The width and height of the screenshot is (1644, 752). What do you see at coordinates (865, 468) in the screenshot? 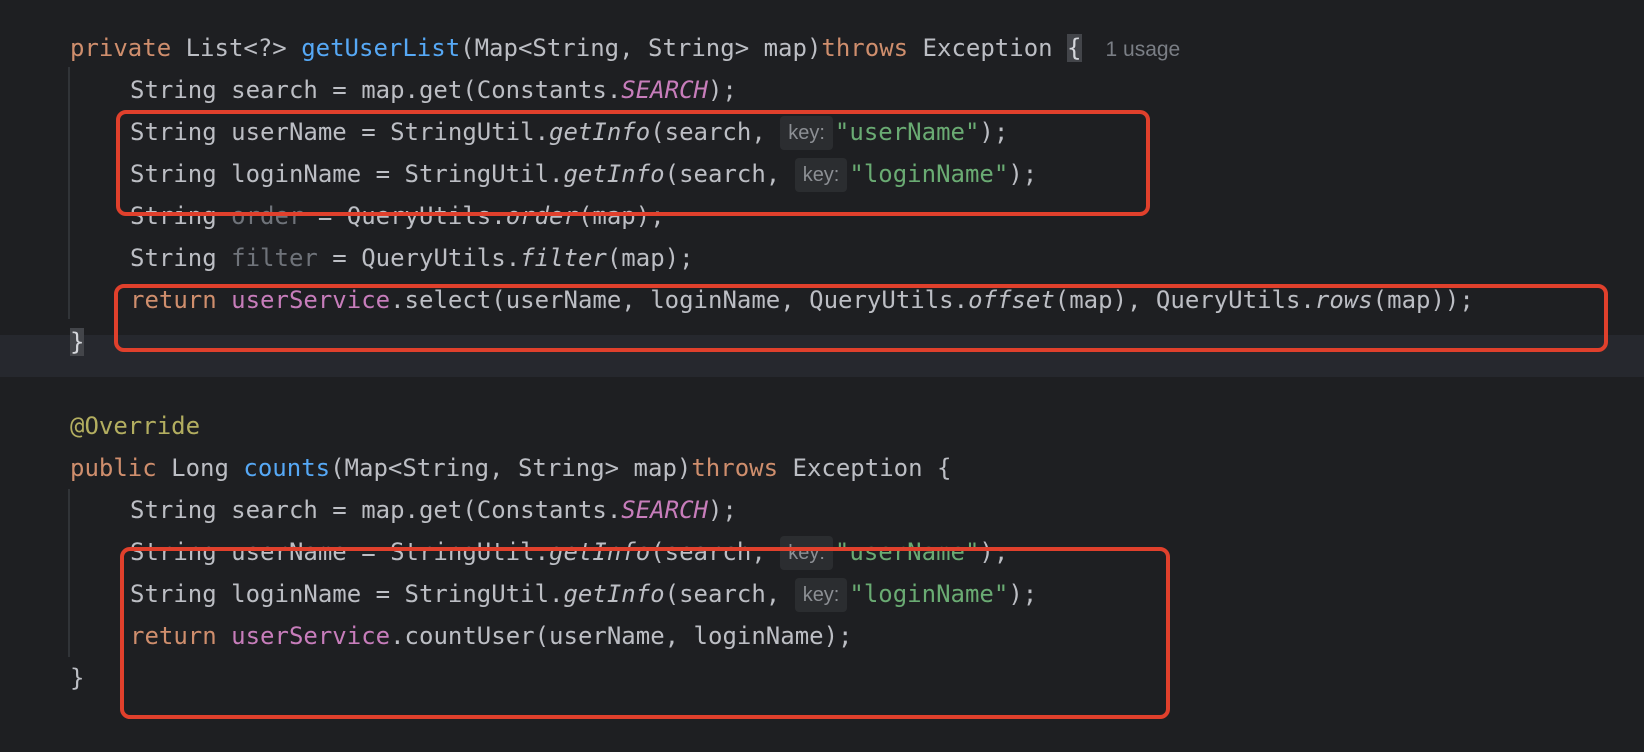
I see `exception-type: Exception {` at bounding box center [865, 468].